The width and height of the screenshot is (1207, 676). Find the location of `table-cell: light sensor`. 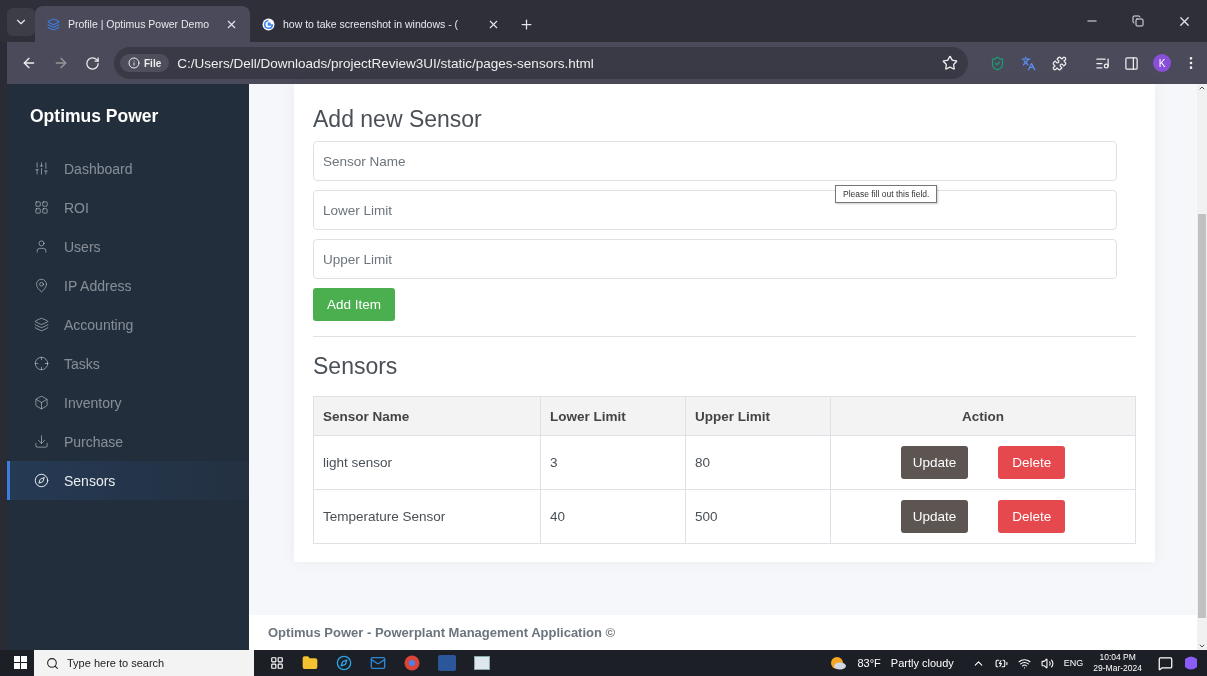

table-cell: light sensor is located at coordinates (427, 462).